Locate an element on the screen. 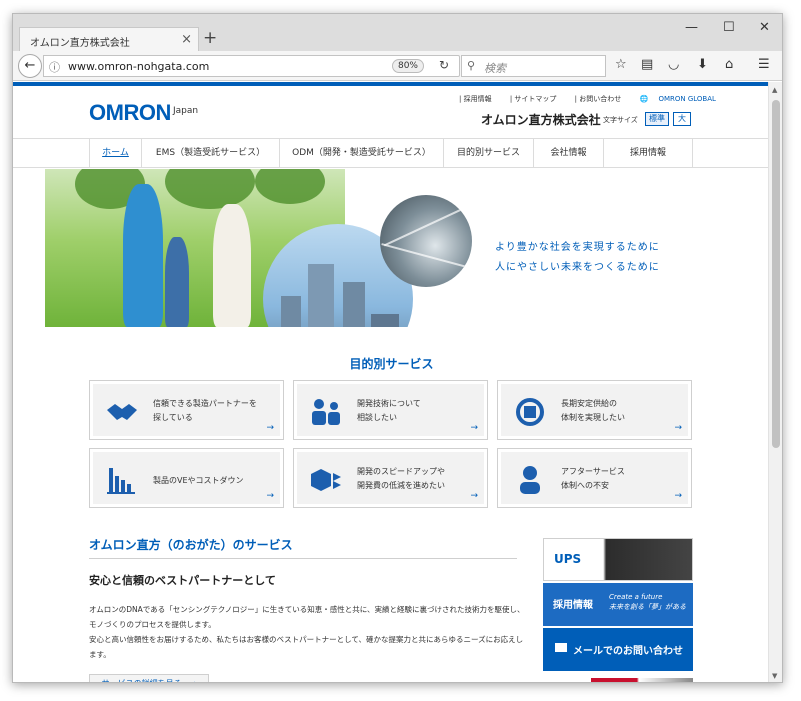 Image resolution: width=801 pixels, height=701 pixels. search-icon: ⚲ is located at coordinates (471, 65).